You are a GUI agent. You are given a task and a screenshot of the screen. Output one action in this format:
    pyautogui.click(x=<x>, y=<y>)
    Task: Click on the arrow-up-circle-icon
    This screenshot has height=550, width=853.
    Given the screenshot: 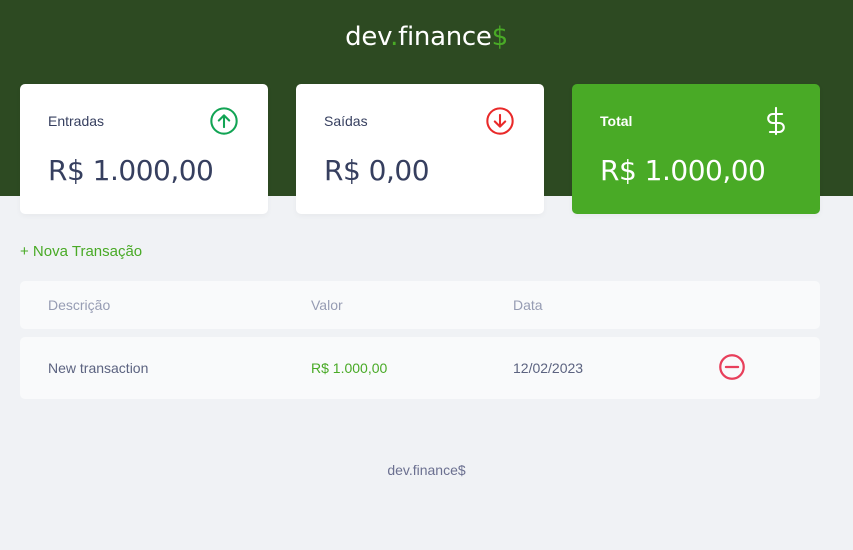 What is the action you would take?
    pyautogui.click(x=224, y=121)
    